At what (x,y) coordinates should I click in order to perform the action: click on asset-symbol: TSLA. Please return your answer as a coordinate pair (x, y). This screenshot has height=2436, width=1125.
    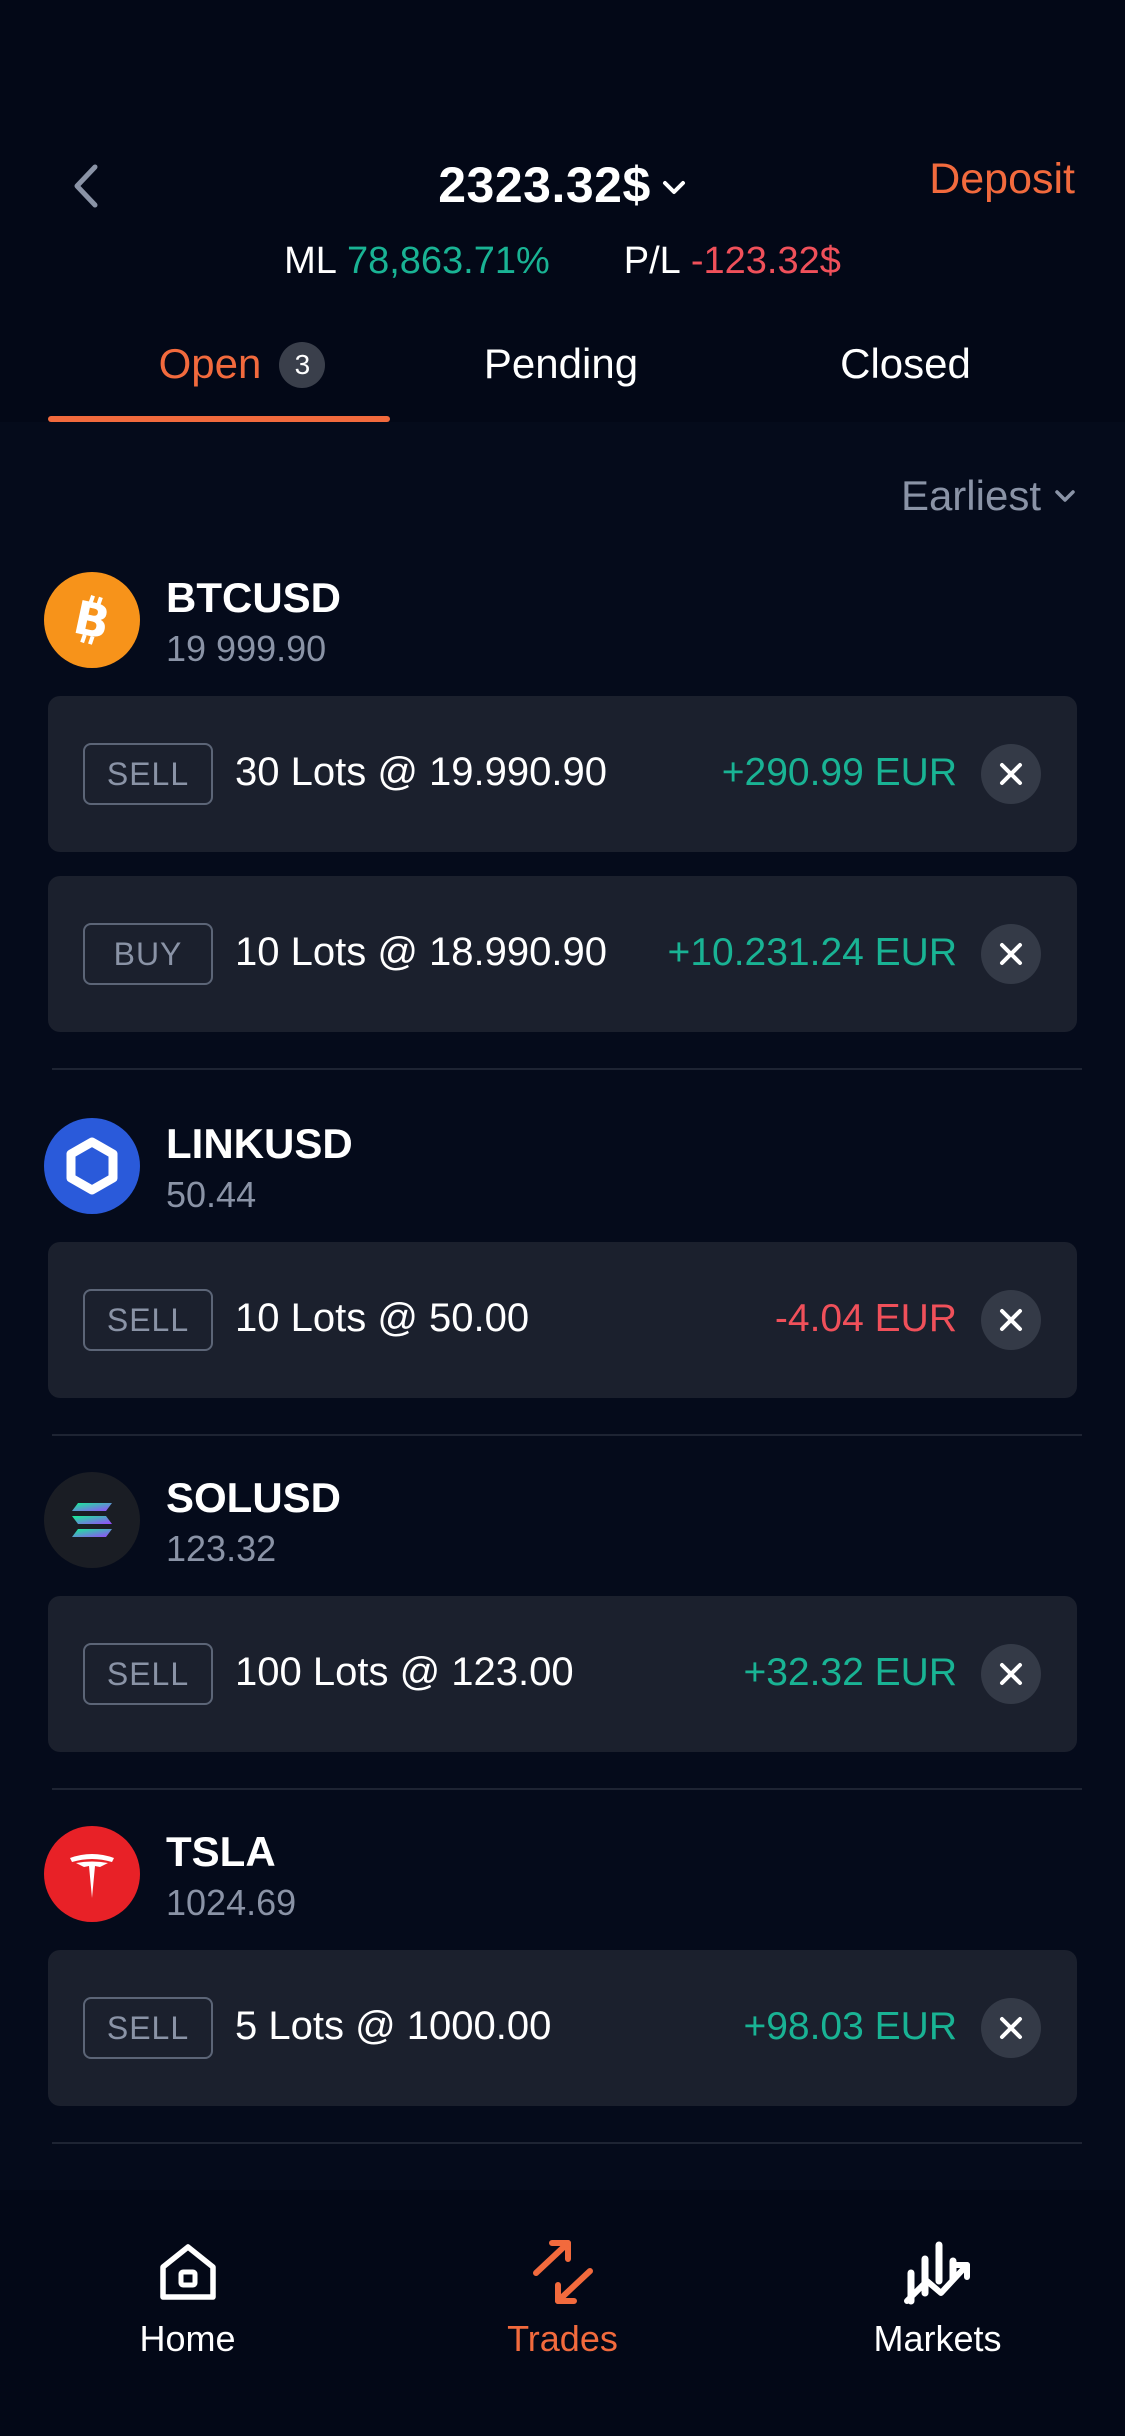
    Looking at the image, I should click on (221, 1851).